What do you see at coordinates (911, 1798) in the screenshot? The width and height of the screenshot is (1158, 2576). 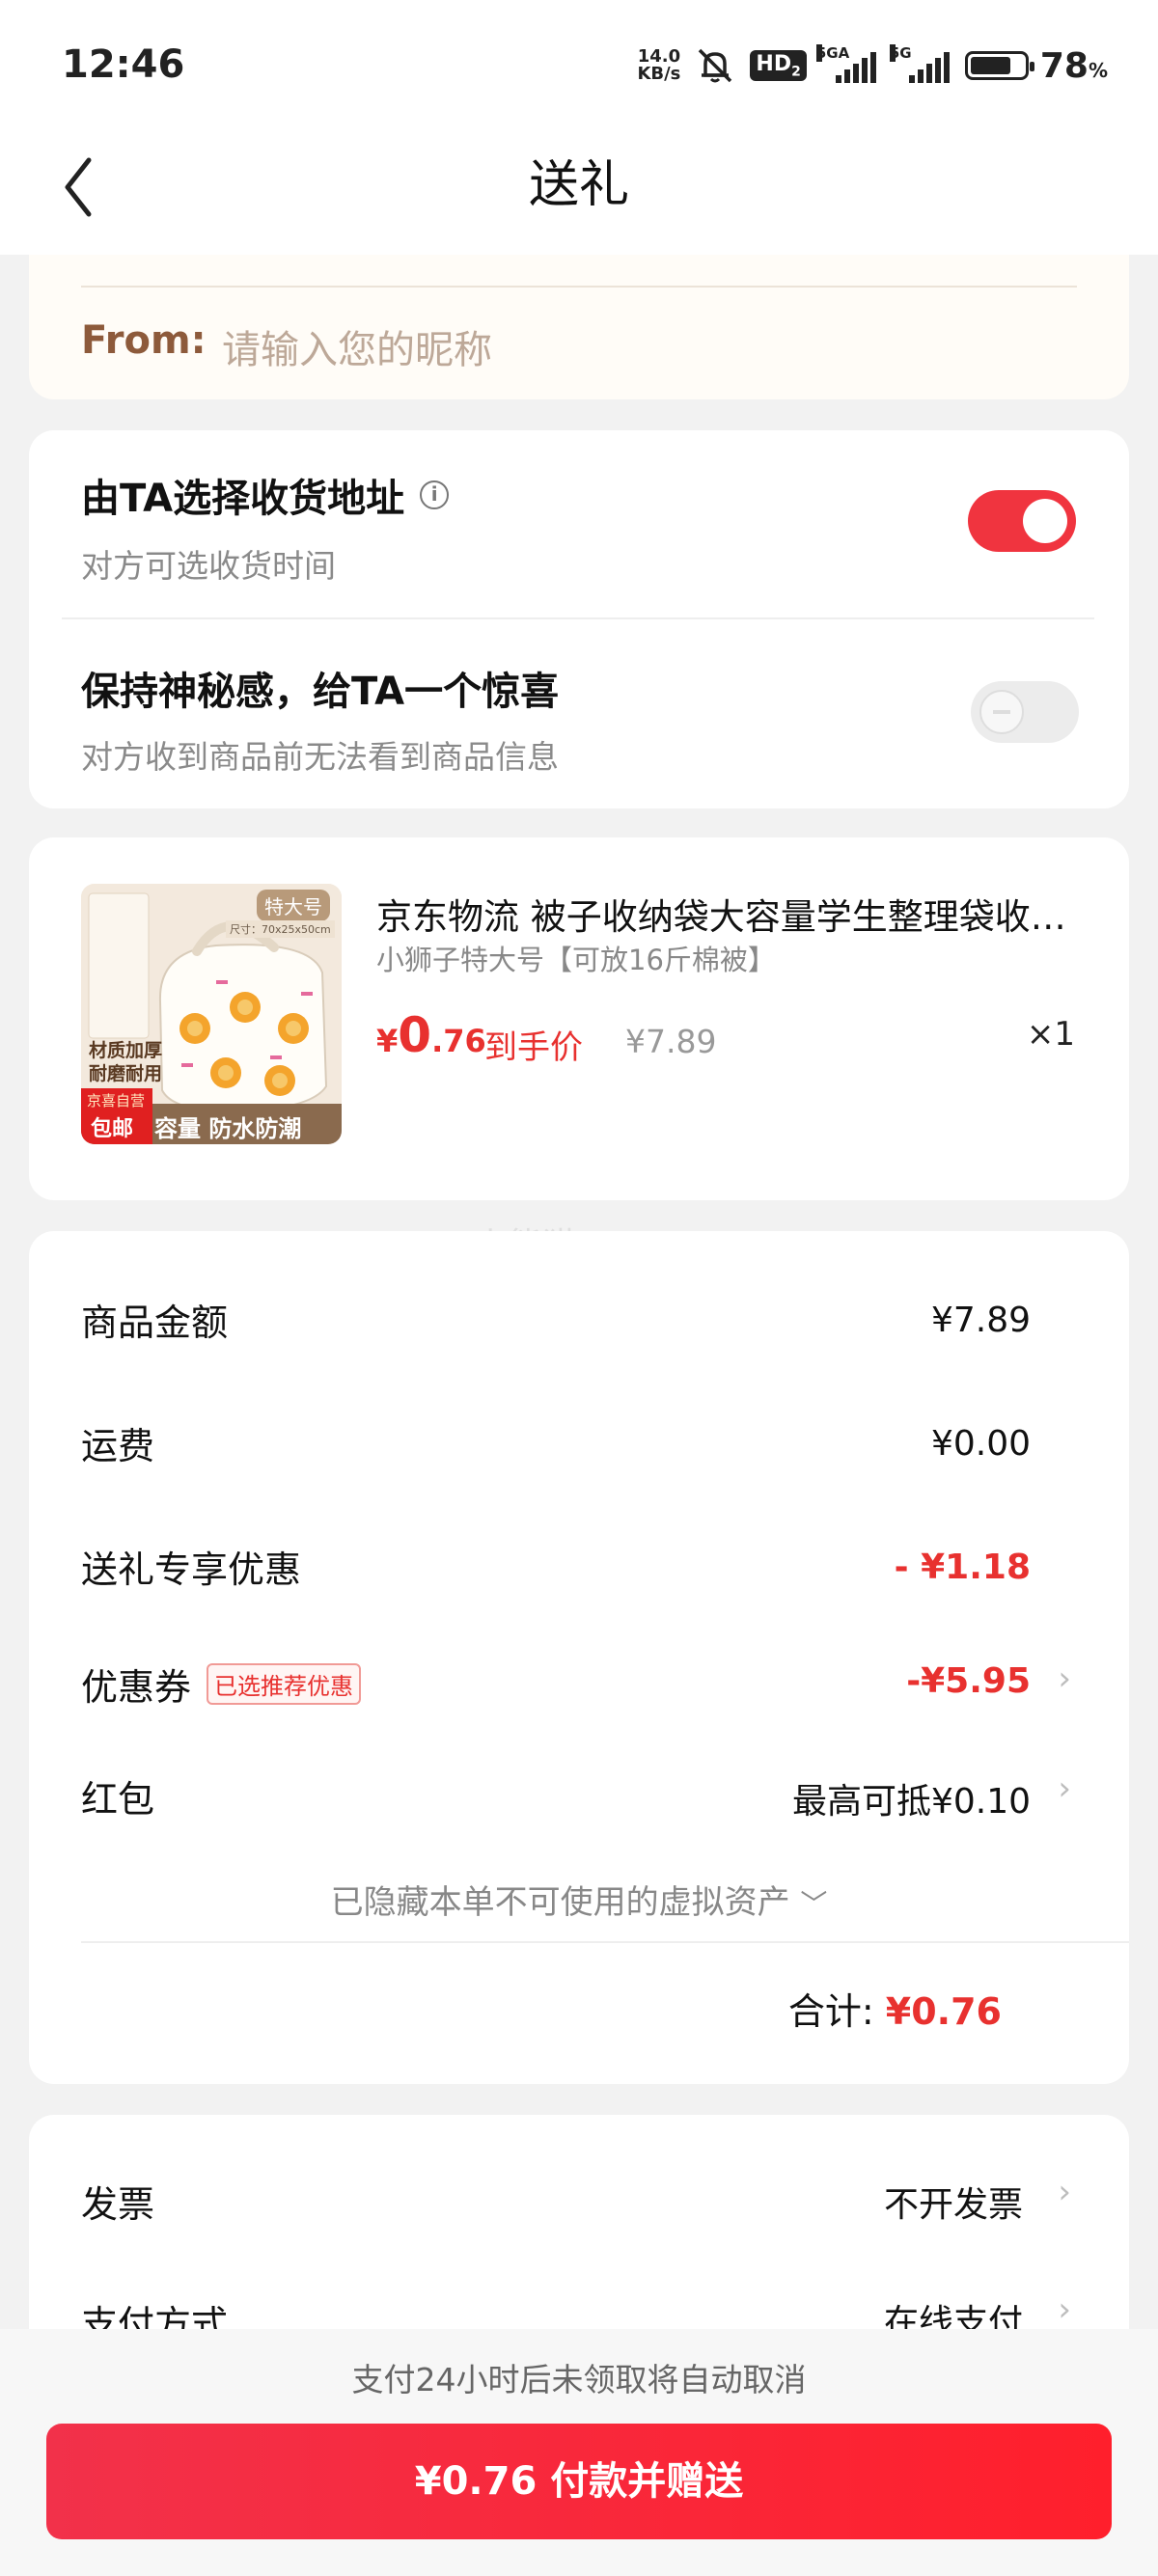 I see `red-packet-value: 最高可抵¥0.10` at bounding box center [911, 1798].